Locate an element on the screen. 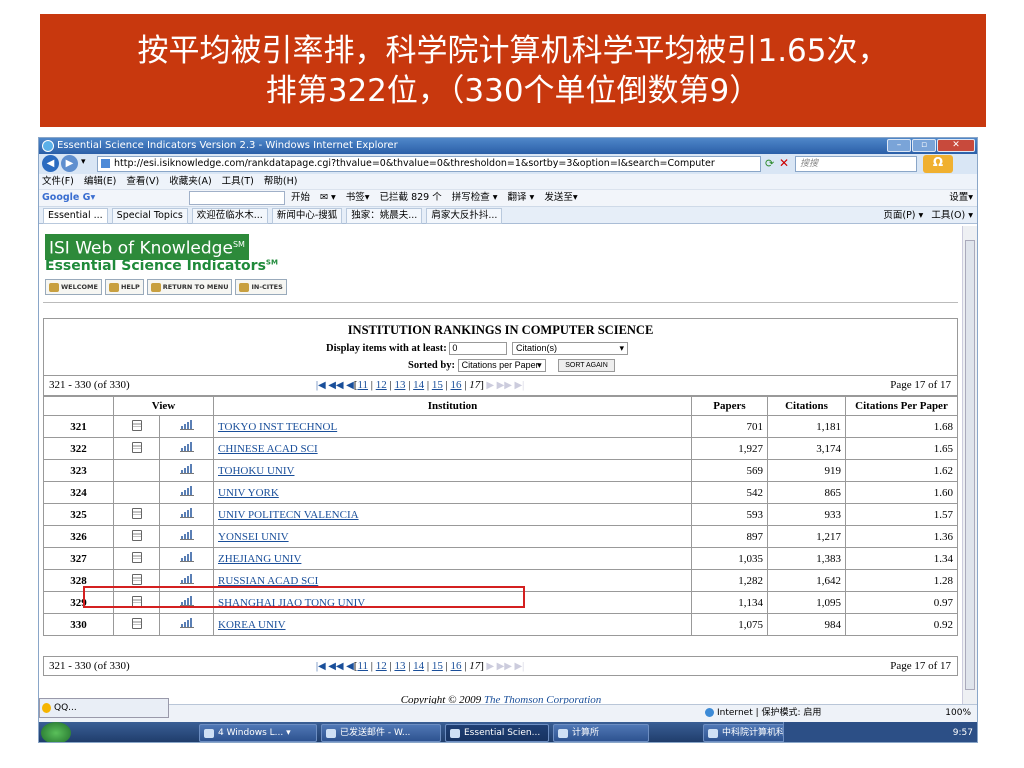 This screenshot has height=768, width=1024. history-dropdown-icon: ▾ is located at coordinates (83, 162).